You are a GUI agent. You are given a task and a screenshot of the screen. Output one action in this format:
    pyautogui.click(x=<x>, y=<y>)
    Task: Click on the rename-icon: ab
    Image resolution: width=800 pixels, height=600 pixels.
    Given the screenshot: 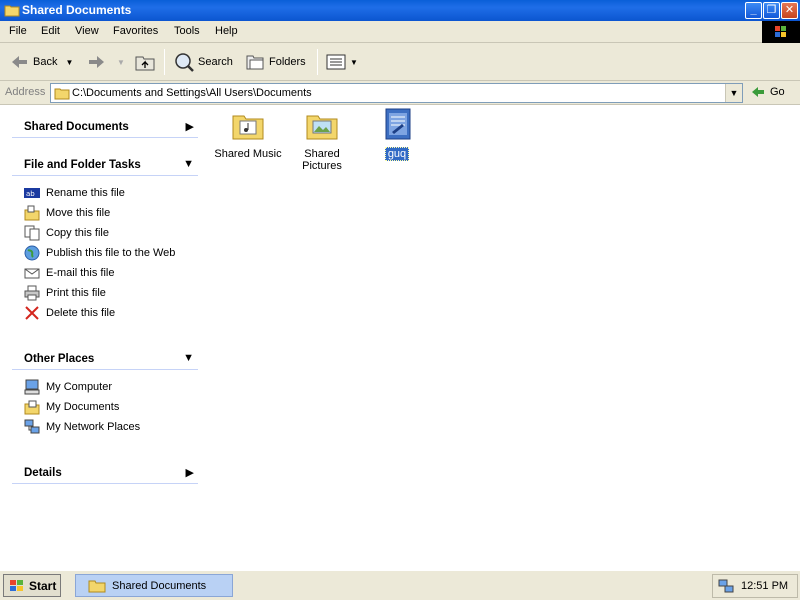 What is the action you would take?
    pyautogui.click(x=32, y=193)
    